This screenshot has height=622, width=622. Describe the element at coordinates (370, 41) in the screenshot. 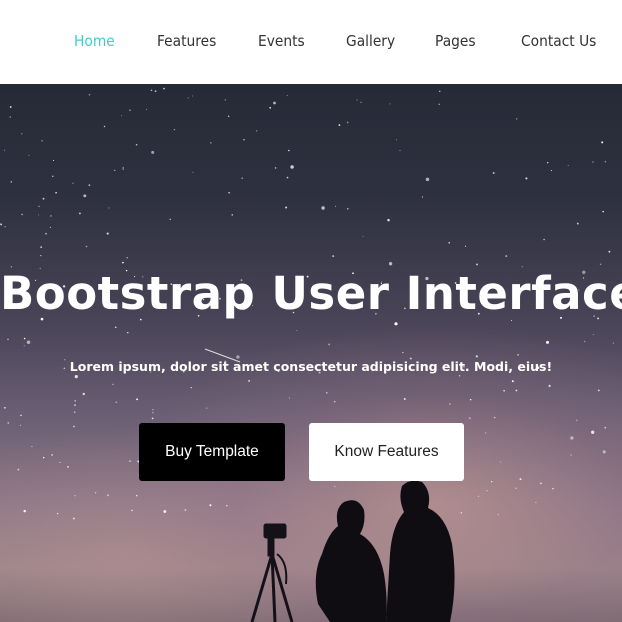

I see `nav-link-gallery: Gallery` at that location.